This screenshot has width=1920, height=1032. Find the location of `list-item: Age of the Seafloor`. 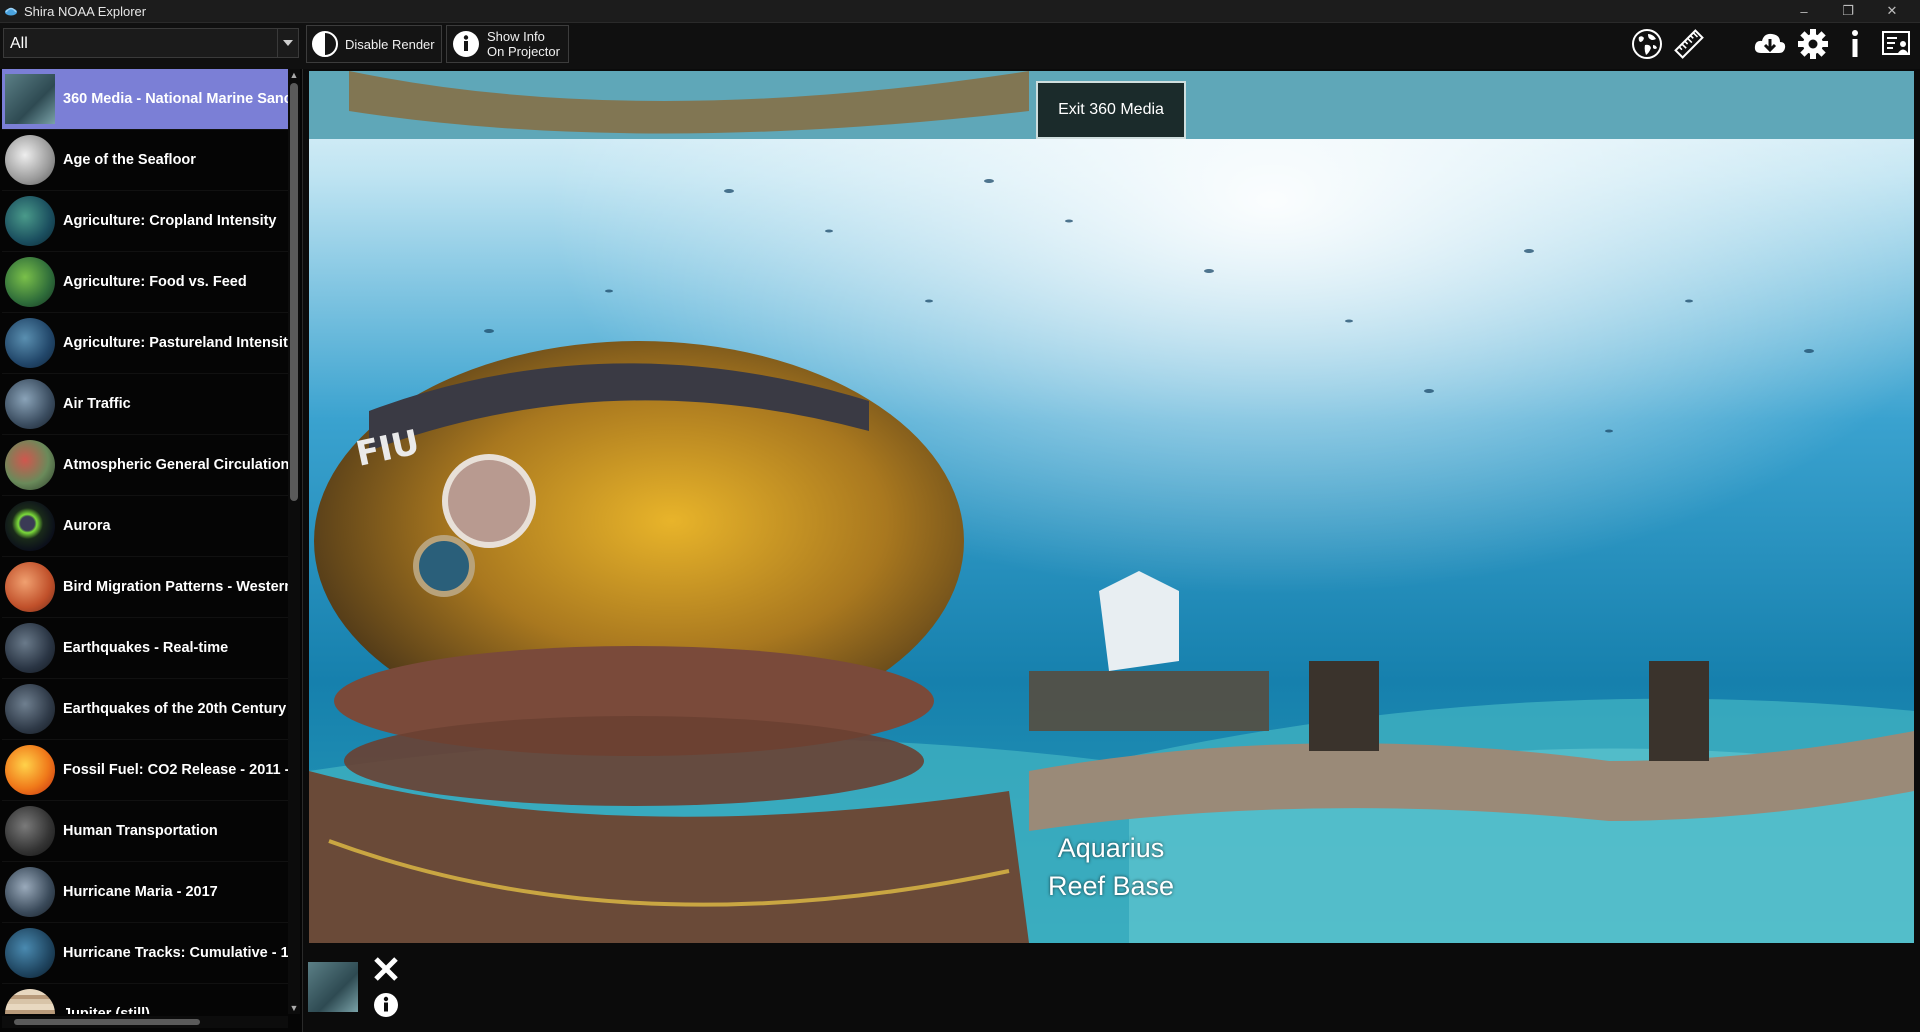

list-item: Age of the Seafloor is located at coordinates (145, 160).